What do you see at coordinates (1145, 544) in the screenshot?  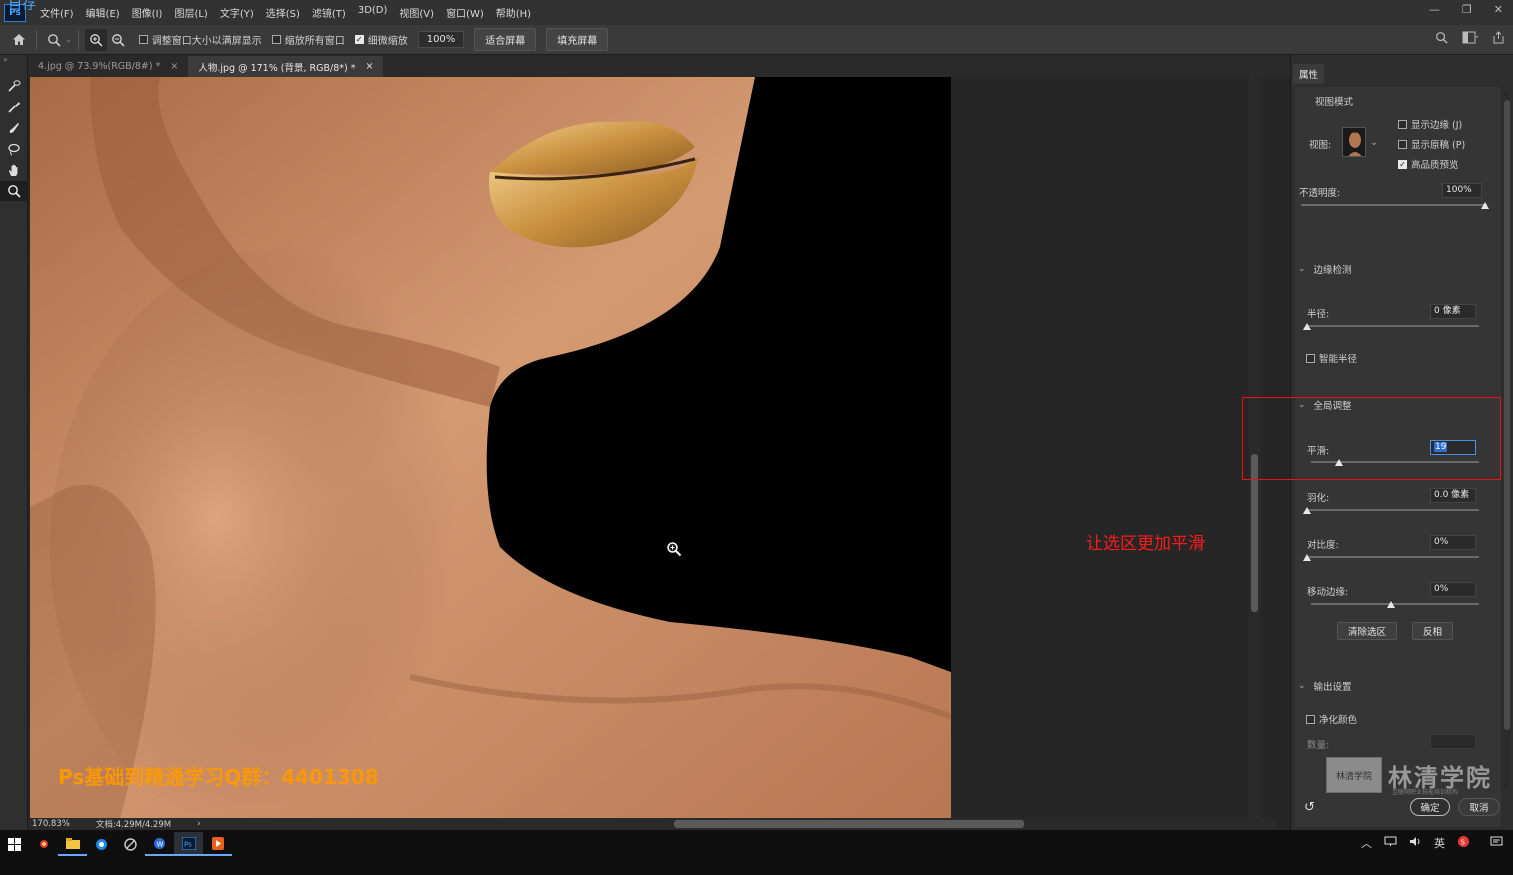 I see `tutorial-annotation: 让选区更加平滑` at bounding box center [1145, 544].